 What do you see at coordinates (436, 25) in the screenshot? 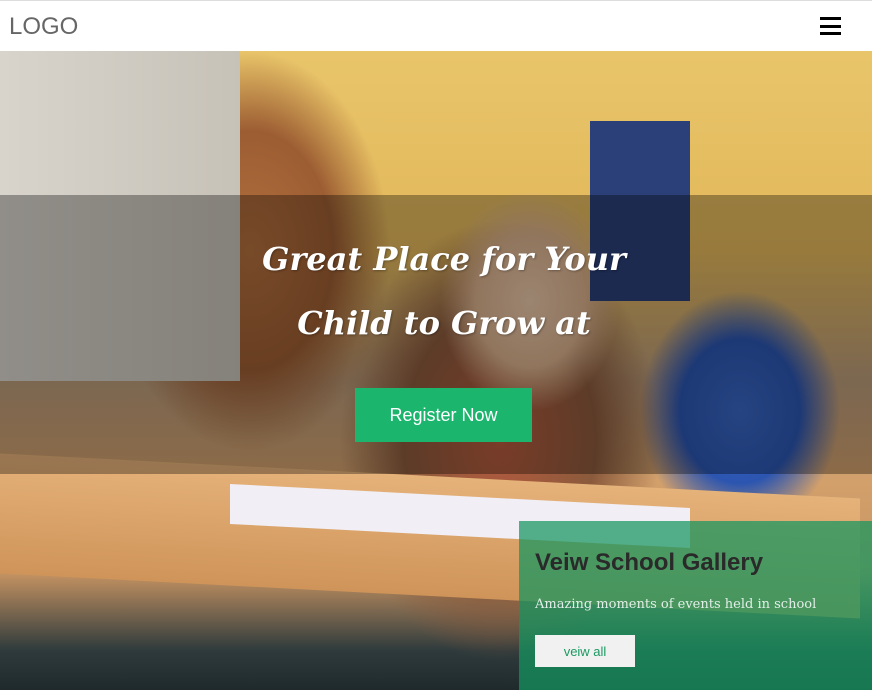
I see `navbar: LOGO` at bounding box center [436, 25].